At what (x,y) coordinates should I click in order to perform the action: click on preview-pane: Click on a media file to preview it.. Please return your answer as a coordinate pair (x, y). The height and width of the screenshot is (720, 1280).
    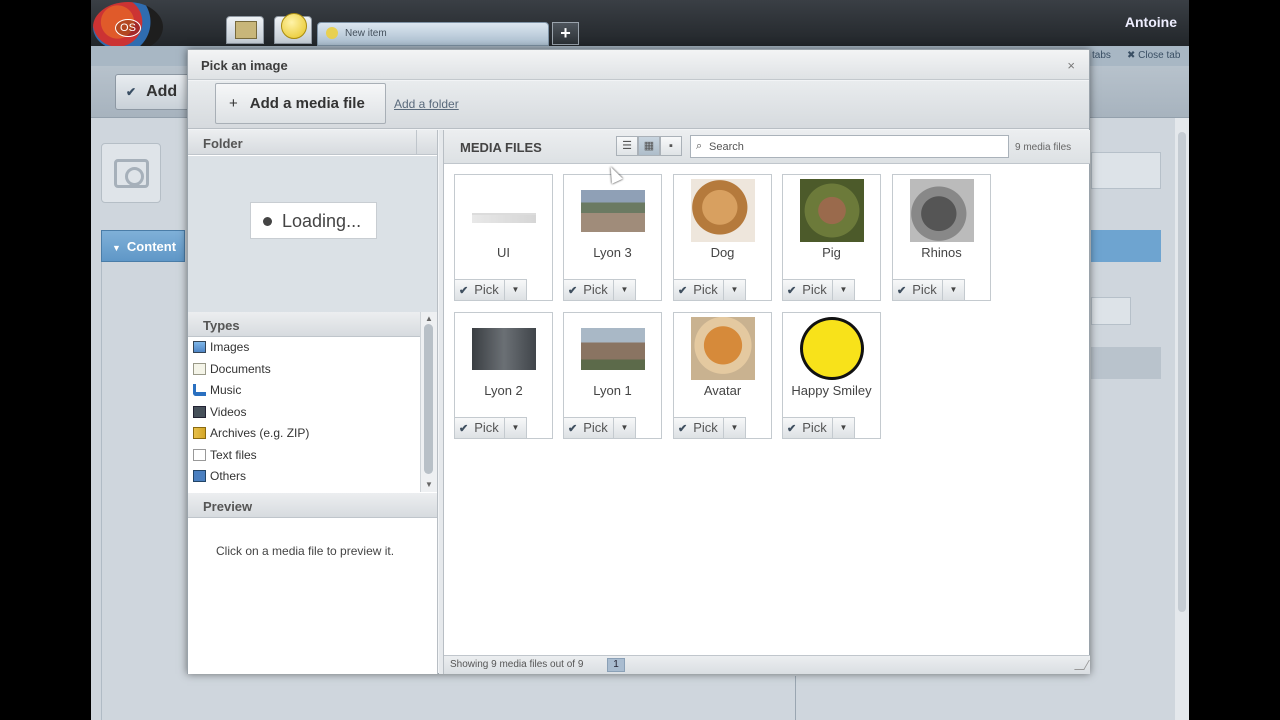
    Looking at the image, I should click on (312, 596).